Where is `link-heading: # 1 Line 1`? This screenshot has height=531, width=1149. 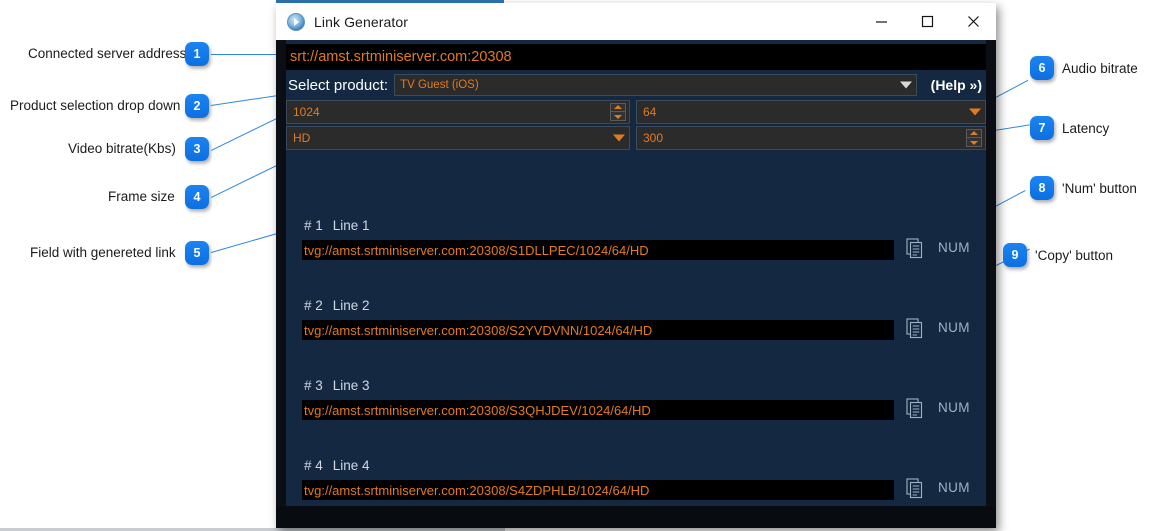
link-heading: # 1 Line 1 is located at coordinates (337, 225).